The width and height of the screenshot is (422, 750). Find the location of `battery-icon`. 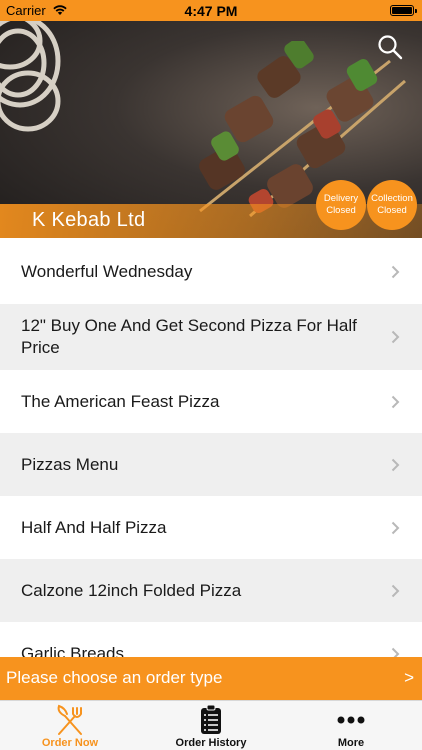

battery-icon is located at coordinates (403, 10).